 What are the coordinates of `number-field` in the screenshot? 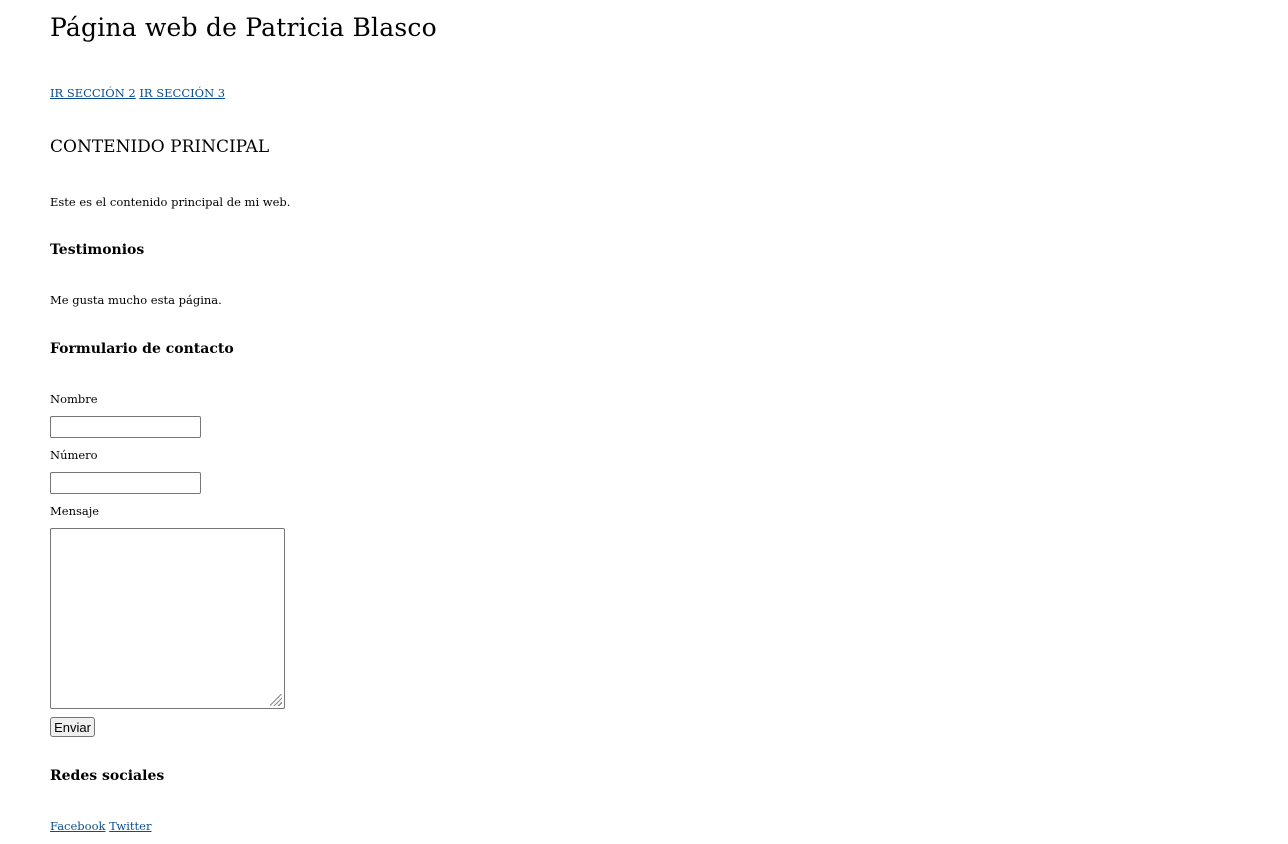 It's located at (125, 483).